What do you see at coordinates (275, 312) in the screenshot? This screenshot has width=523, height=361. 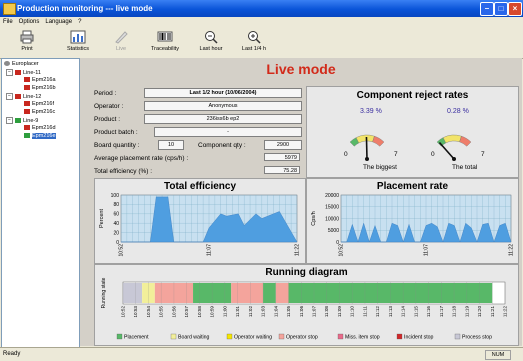 I see `x-tick-label: 11:04` at bounding box center [275, 312].